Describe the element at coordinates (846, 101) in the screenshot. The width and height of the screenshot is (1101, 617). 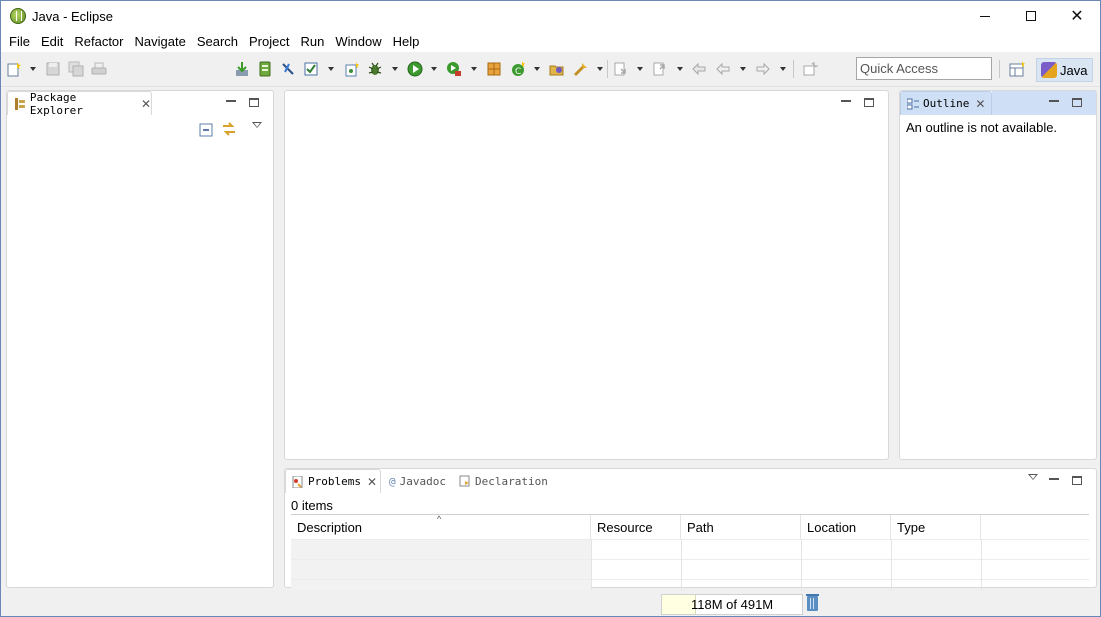
I see `minimize-editor-icon` at that location.